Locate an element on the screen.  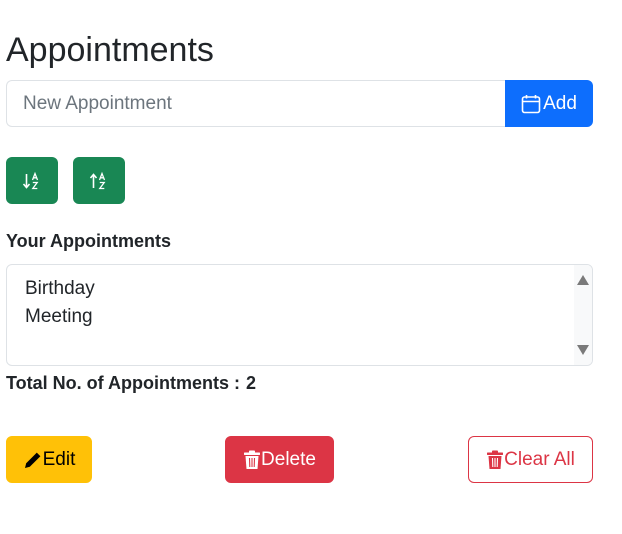
pencil-icon is located at coordinates (33, 460).